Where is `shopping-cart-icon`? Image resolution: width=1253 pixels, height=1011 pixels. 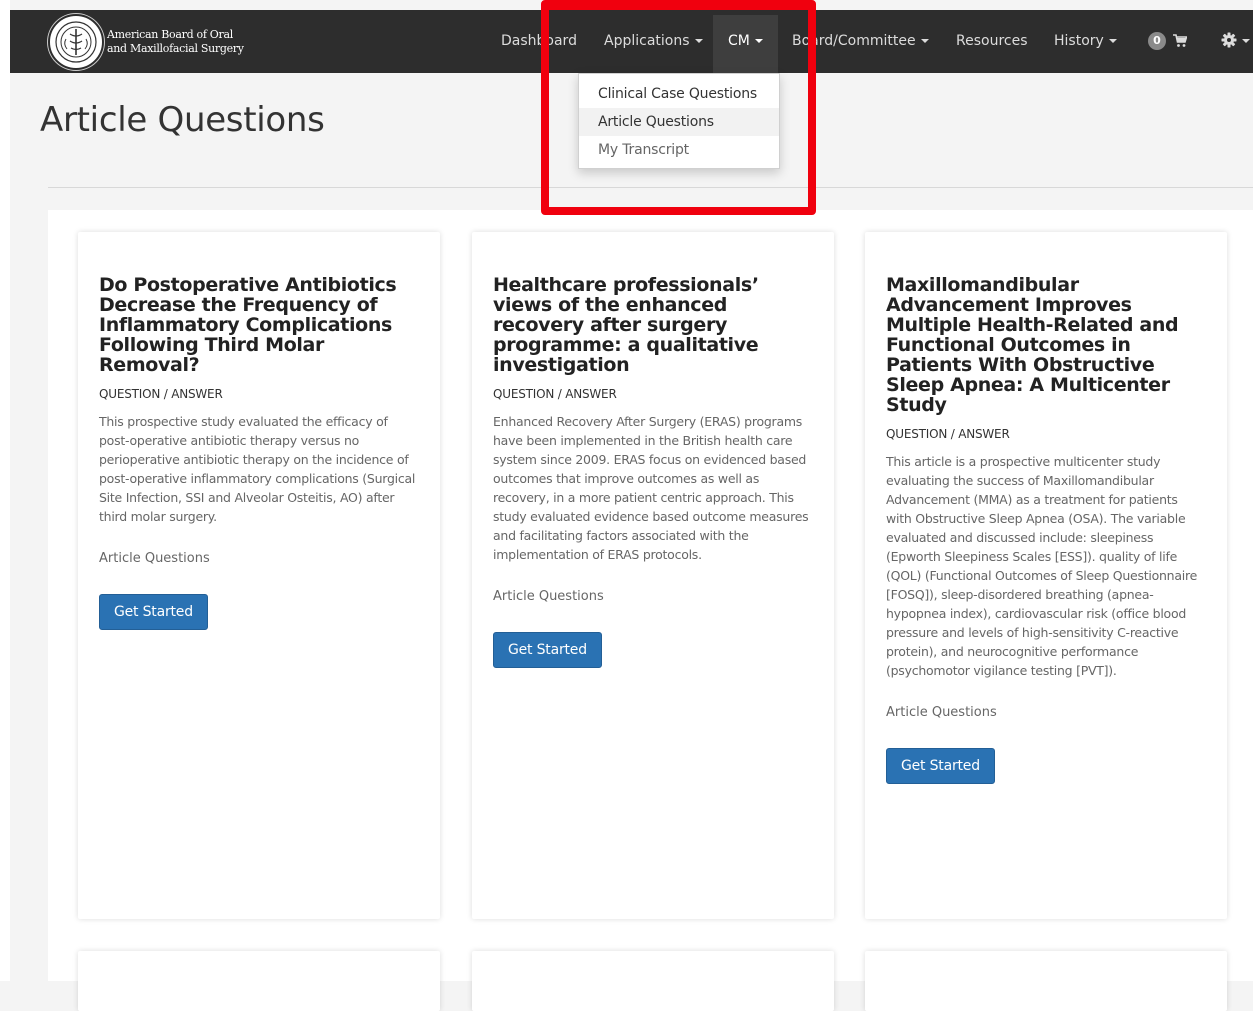
shopping-cart-icon is located at coordinates (1181, 44).